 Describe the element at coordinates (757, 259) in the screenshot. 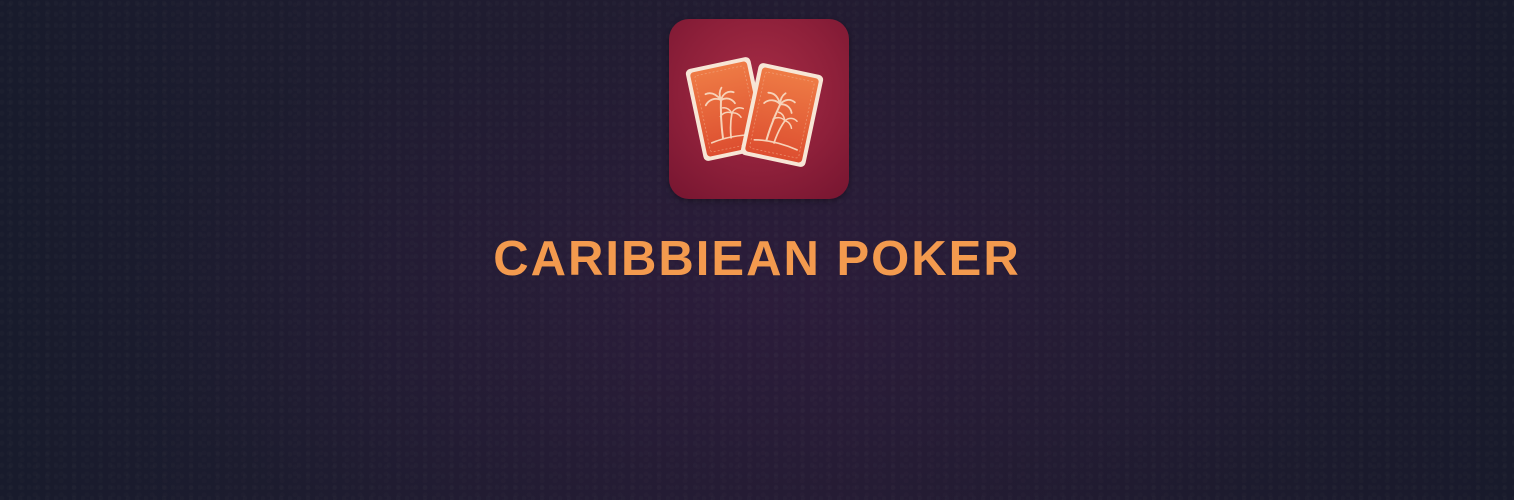

I see `game-title: CARIBBIEAN POKER` at that location.